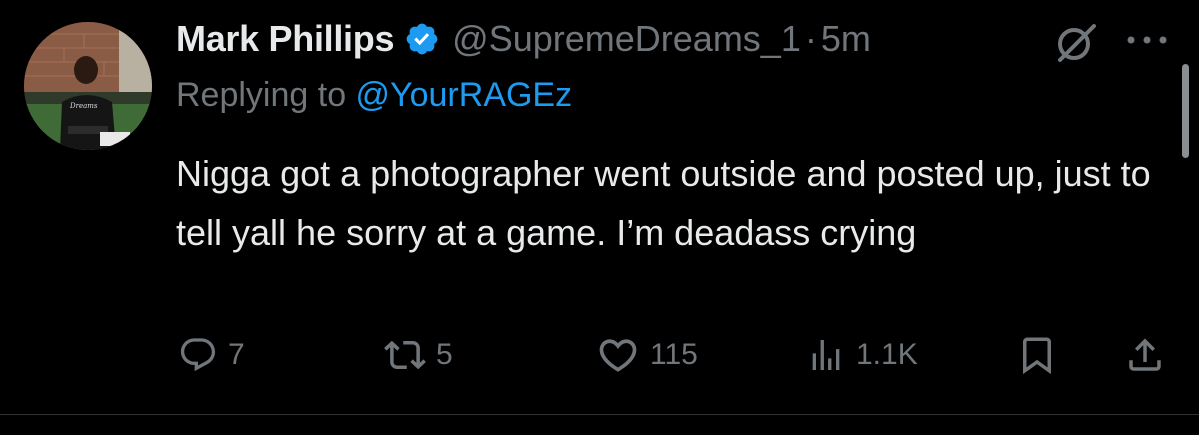  Describe the element at coordinates (405, 355) in the screenshot. I see `repost-icon` at that location.